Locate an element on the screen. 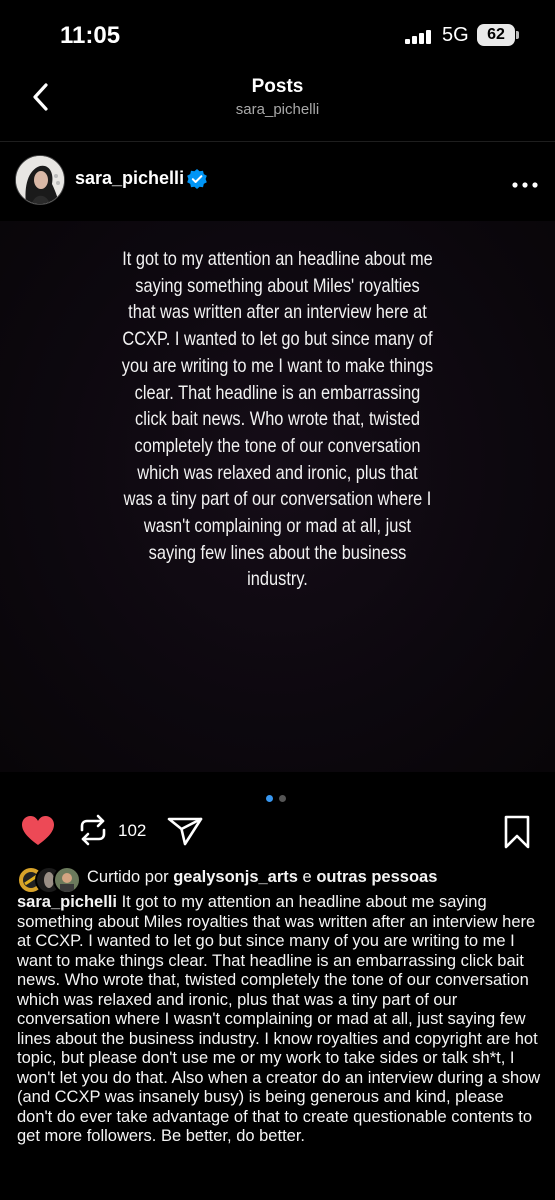 The width and height of the screenshot is (555, 1200). signal-strength-icon is located at coordinates (420, 36).